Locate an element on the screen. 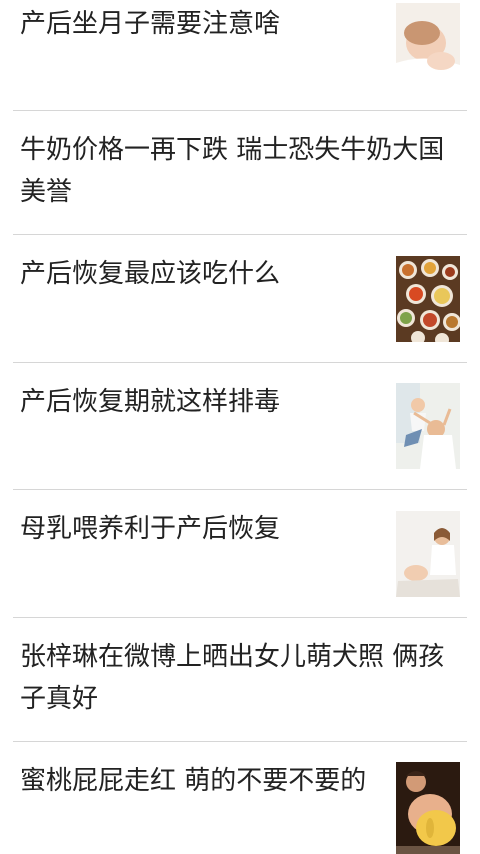 The image size is (480, 854). list-item: 产后恢复期就这样排毒 is located at coordinates (240, 426).